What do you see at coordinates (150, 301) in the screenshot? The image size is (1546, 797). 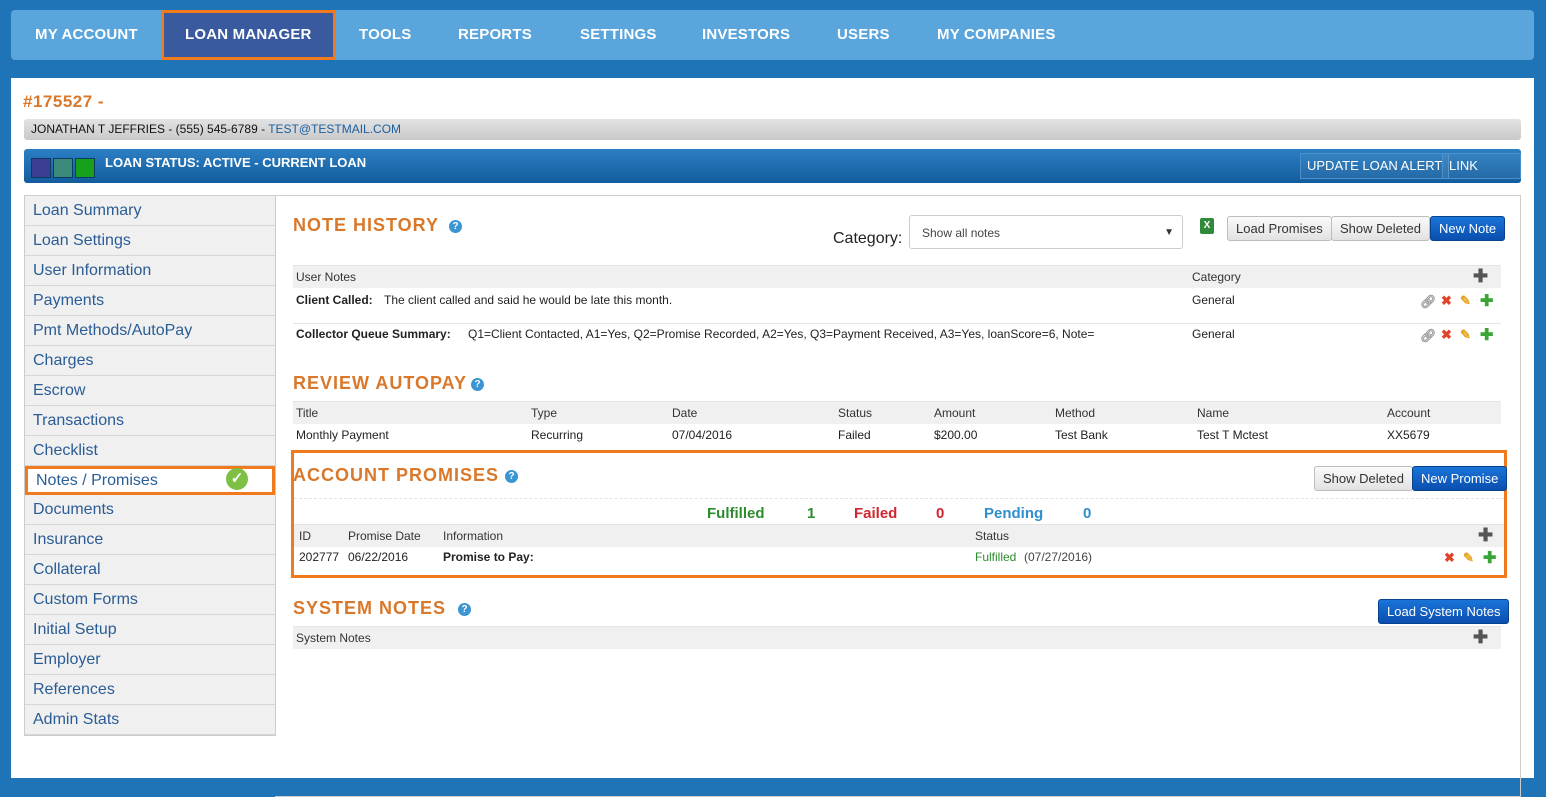 I see `sidebar-item-payments: Payments` at bounding box center [150, 301].